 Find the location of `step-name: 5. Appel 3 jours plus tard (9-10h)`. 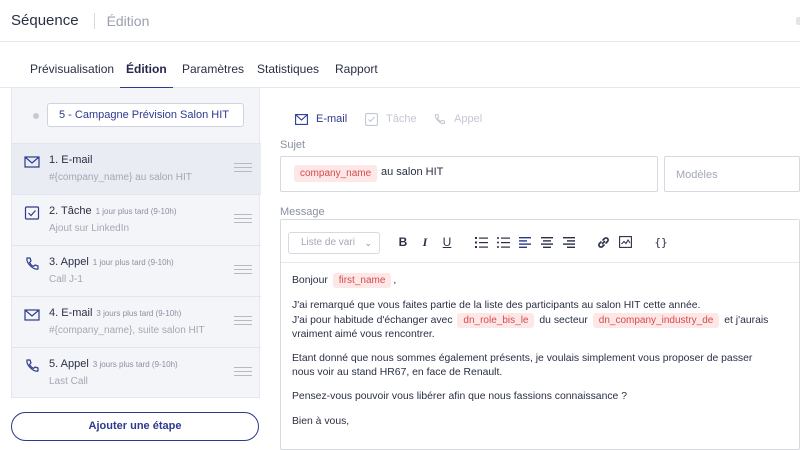

step-name: 5. Appel 3 jours plus tard (9-10h) is located at coordinates (113, 364).